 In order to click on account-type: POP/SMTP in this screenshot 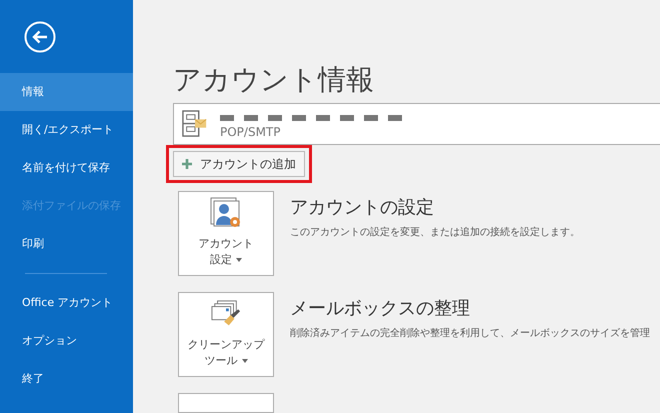, I will do `click(251, 131)`.